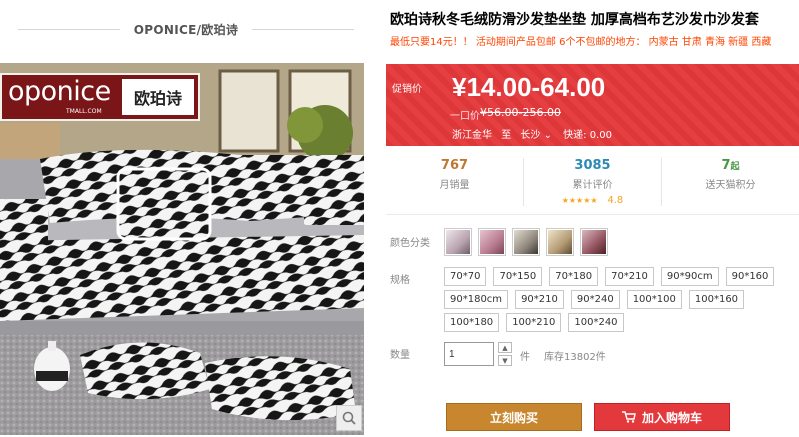 This screenshot has width=799, height=437. I want to click on brand-logo: oponice TMALL.COM 欧珀诗, so click(100, 97).